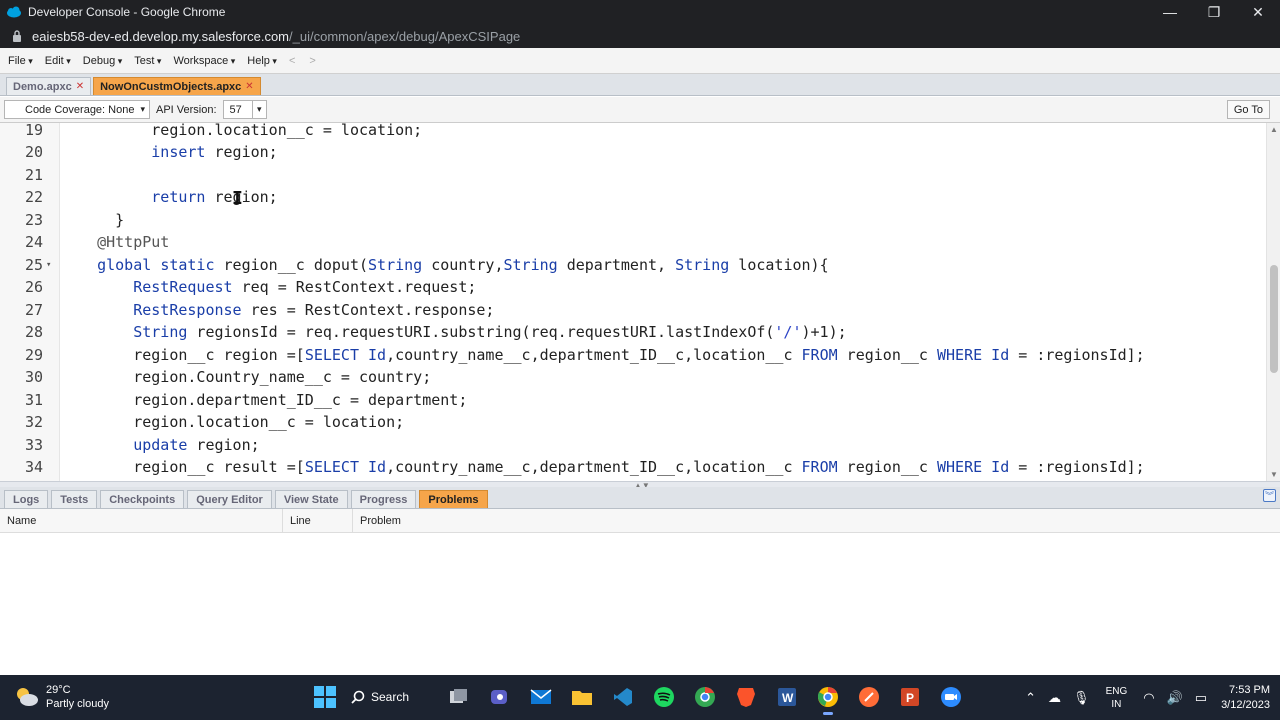 The width and height of the screenshot is (1280, 720). Describe the element at coordinates (640, 12) in the screenshot. I see `window-titlebar: Developer Console - Google Chrome — ❐ ✕` at that location.